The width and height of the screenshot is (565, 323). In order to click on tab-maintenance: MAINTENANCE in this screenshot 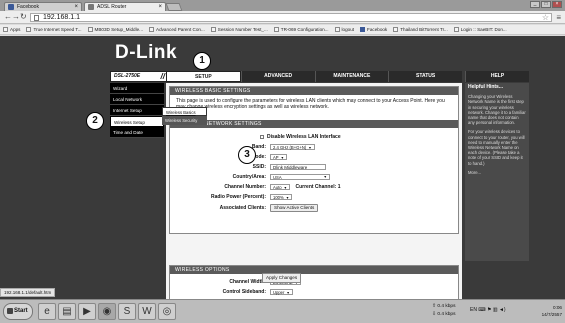, I will do `click(351, 76)`.